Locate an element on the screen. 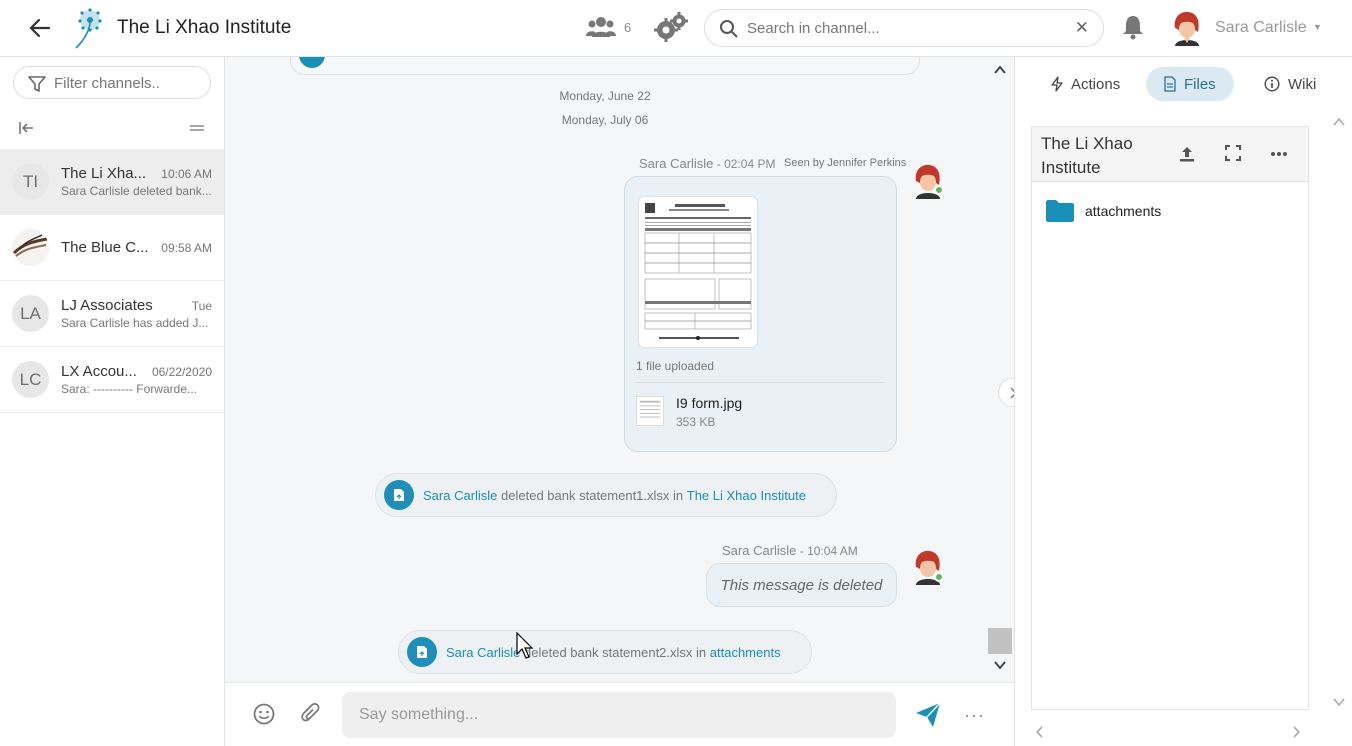 The height and width of the screenshot is (746, 1352). tab-label: Wiki is located at coordinates (1302, 84).